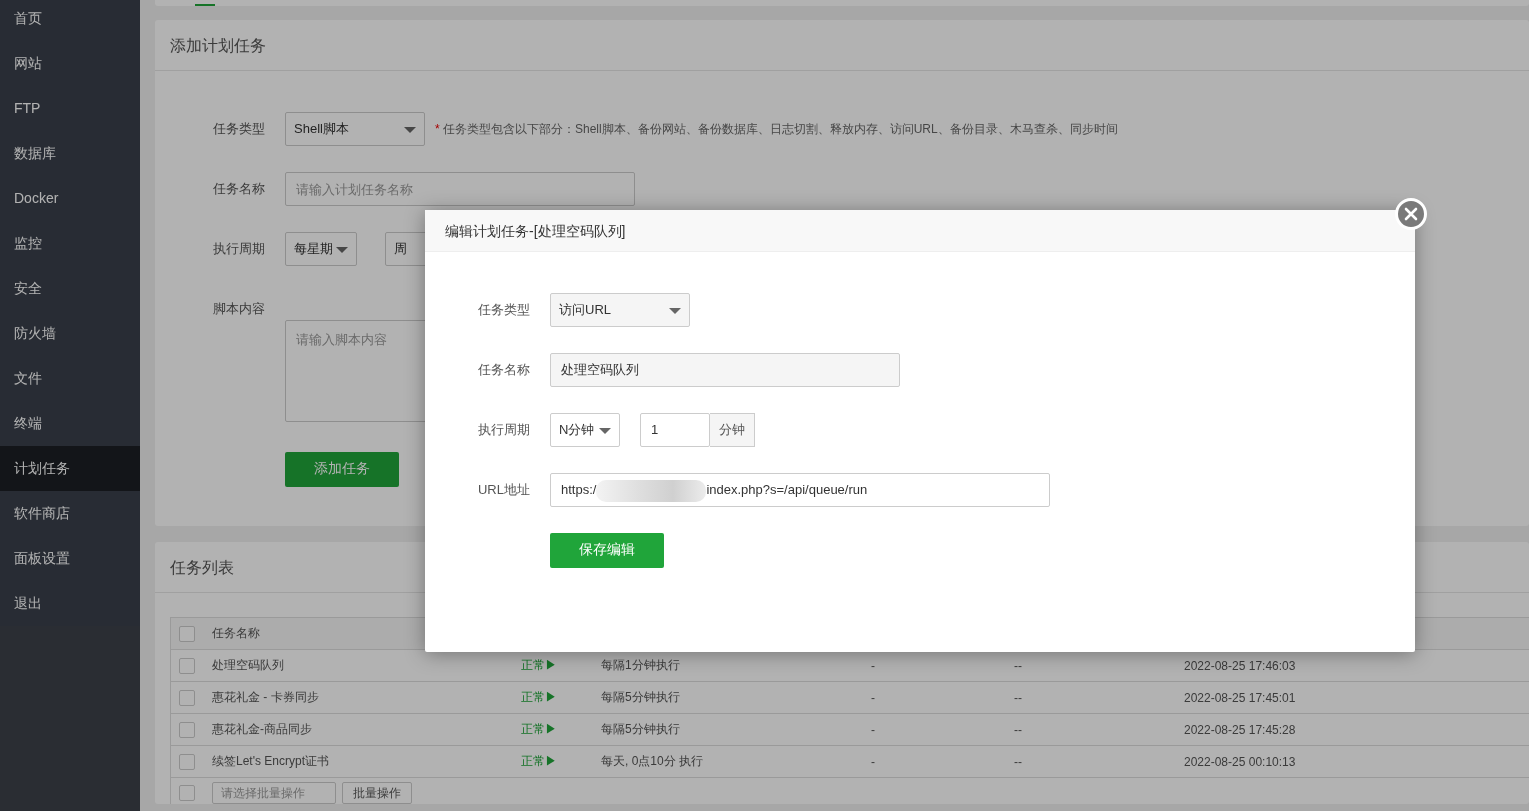 The width and height of the screenshot is (1529, 811). What do you see at coordinates (920, 231) in the screenshot?
I see `dialog-title: 编辑计划任务-[处理空码队列]` at bounding box center [920, 231].